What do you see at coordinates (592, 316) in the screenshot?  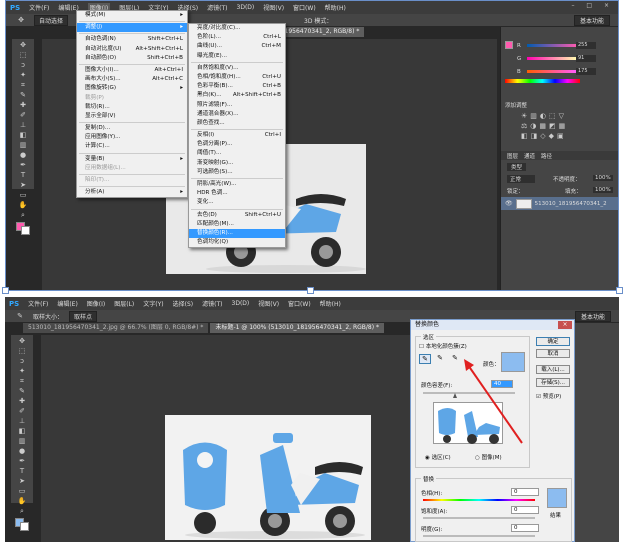 I see `workspace-dropdown-2: 基本功能` at bounding box center [592, 316].